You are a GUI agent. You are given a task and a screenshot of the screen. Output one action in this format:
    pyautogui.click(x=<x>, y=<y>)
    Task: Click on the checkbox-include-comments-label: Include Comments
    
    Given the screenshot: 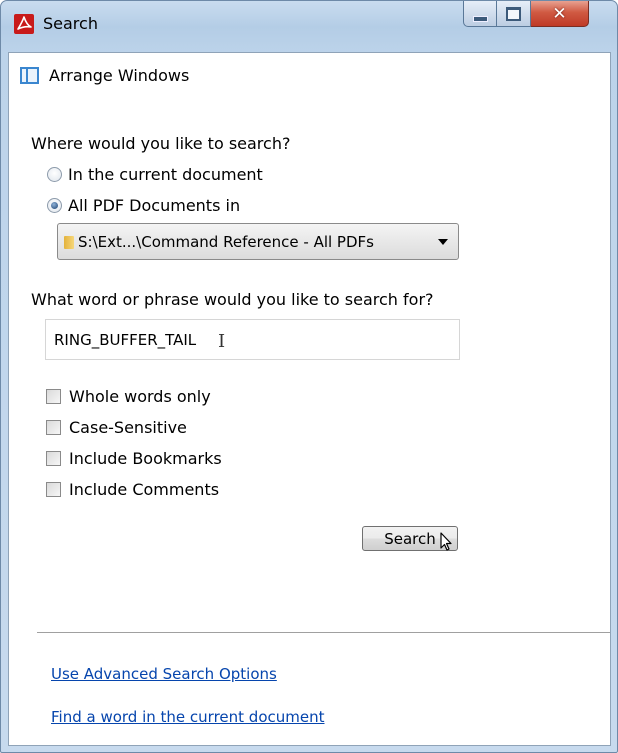 What is the action you would take?
    pyautogui.click(x=144, y=489)
    